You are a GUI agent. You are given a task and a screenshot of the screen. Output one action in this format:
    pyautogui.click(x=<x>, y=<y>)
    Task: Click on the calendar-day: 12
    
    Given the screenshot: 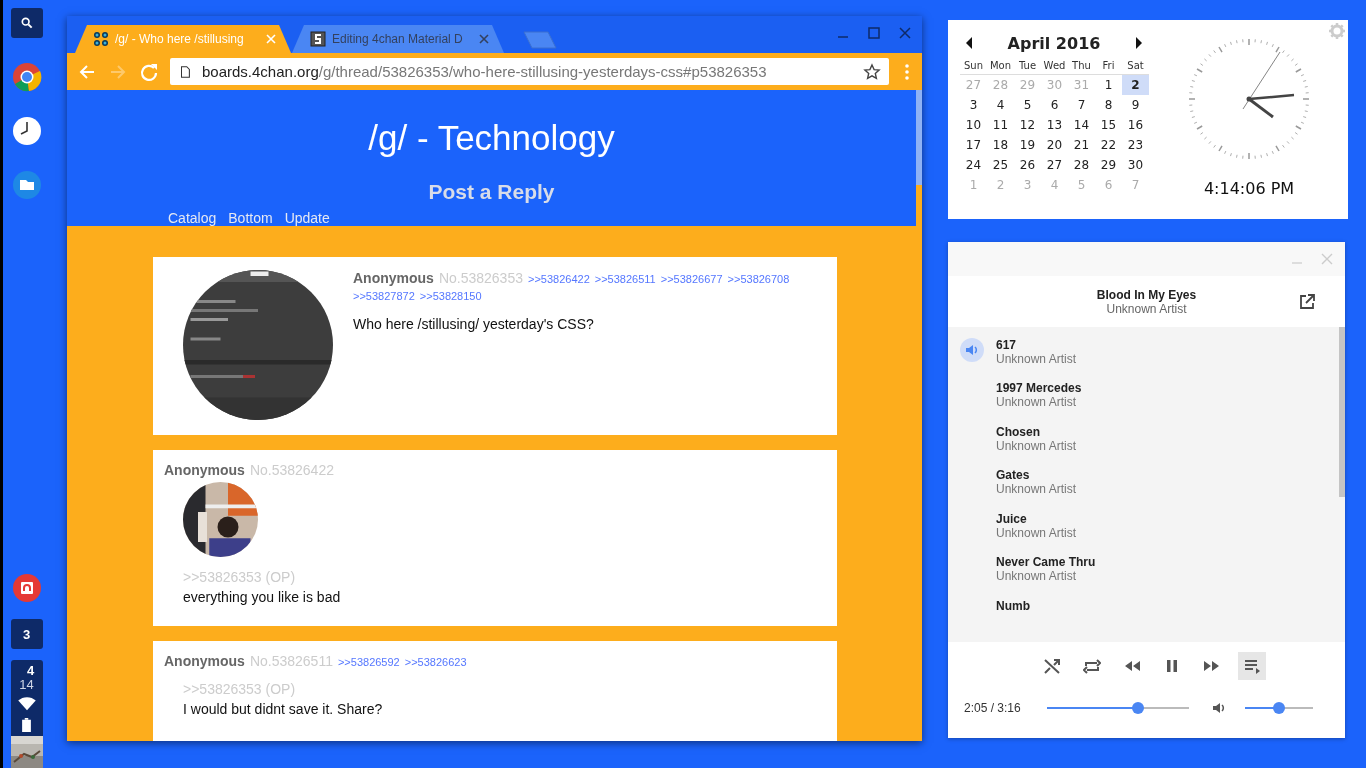 What is the action you would take?
    pyautogui.click(x=1027, y=125)
    